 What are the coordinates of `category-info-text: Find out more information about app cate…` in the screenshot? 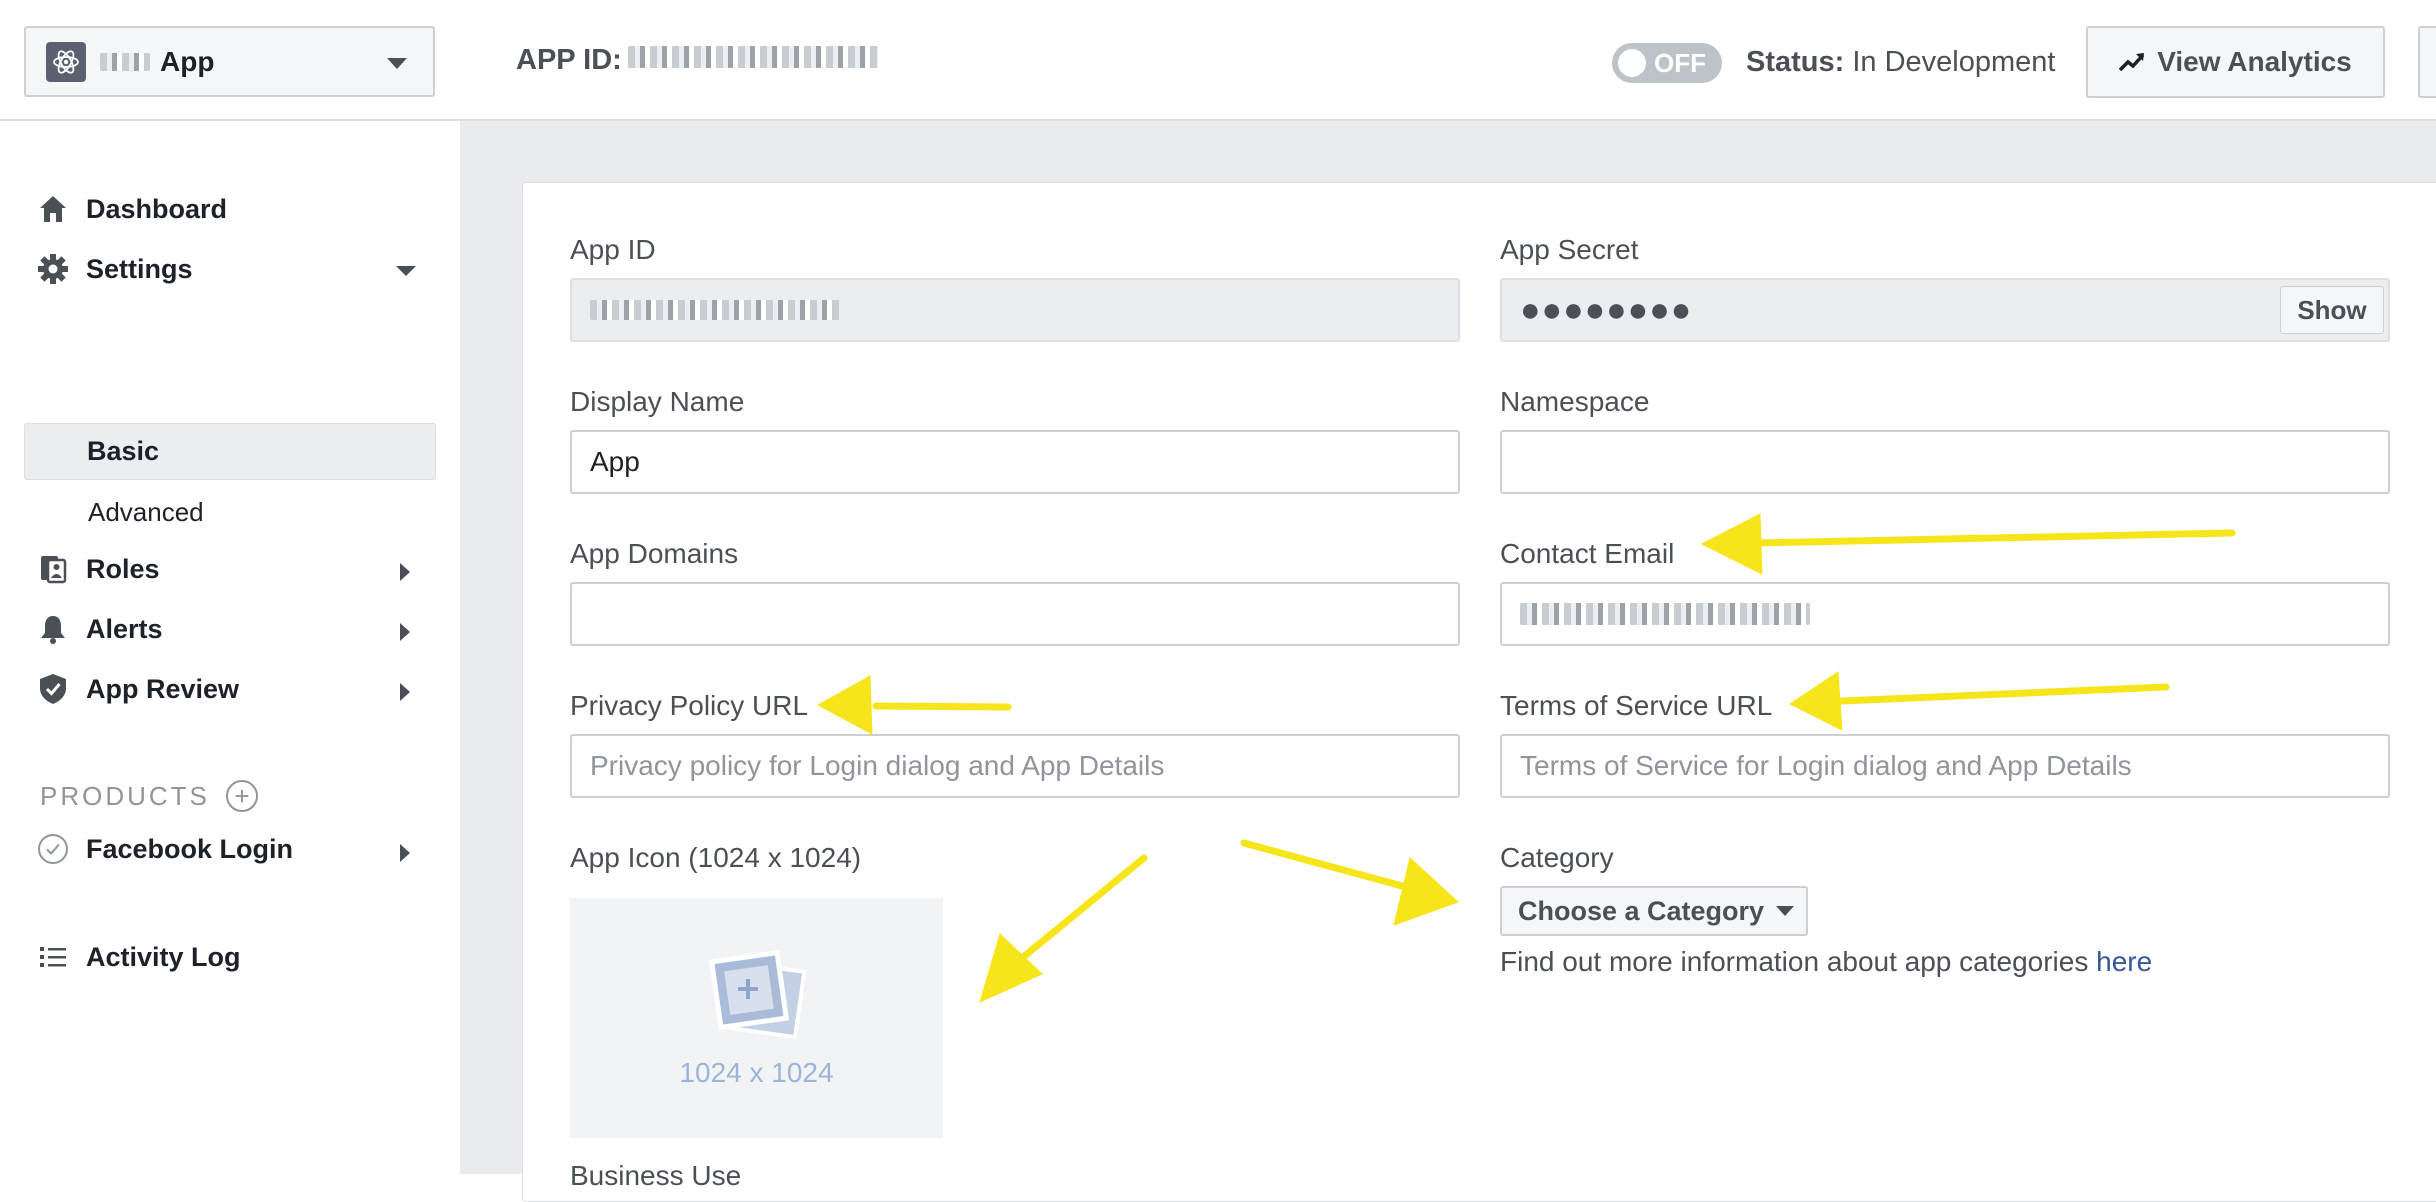 It's located at (1826, 962).